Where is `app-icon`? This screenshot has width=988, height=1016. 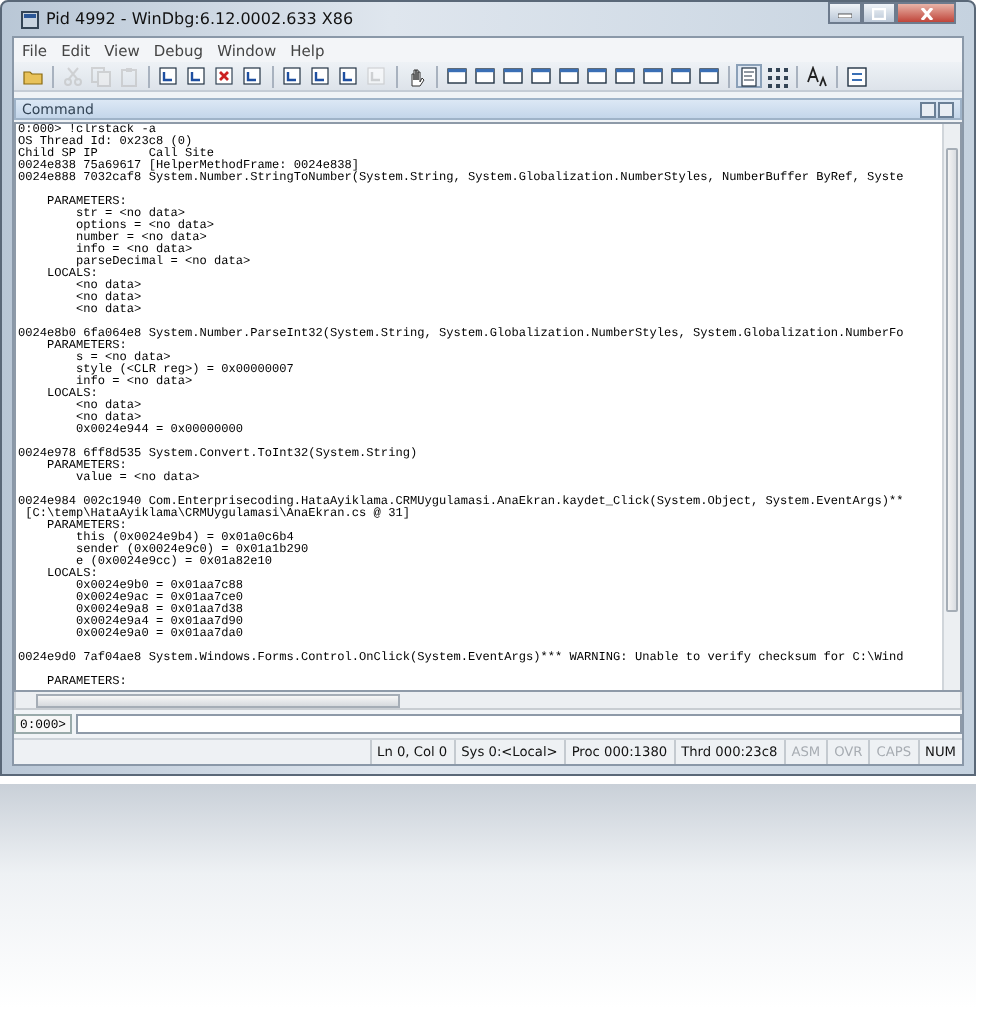 app-icon is located at coordinates (30, 19).